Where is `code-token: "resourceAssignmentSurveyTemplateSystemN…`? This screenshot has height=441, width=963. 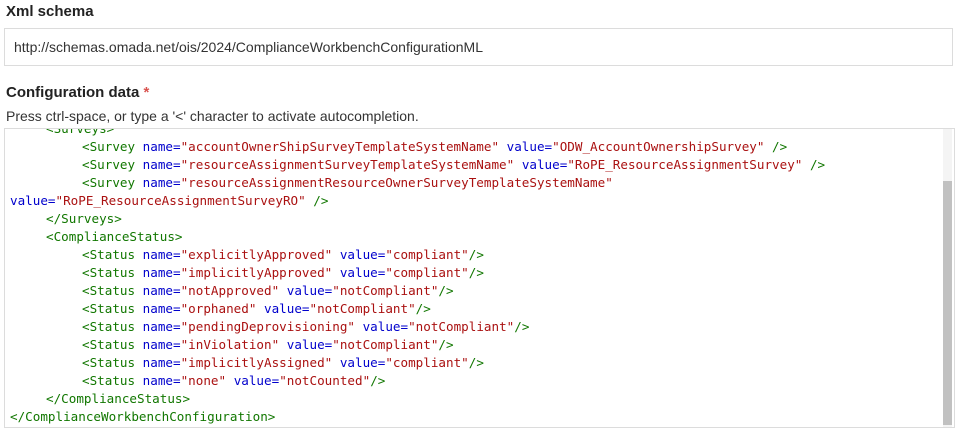 code-token: "resourceAssignmentSurveyTemplateSystemN… is located at coordinates (347, 164).